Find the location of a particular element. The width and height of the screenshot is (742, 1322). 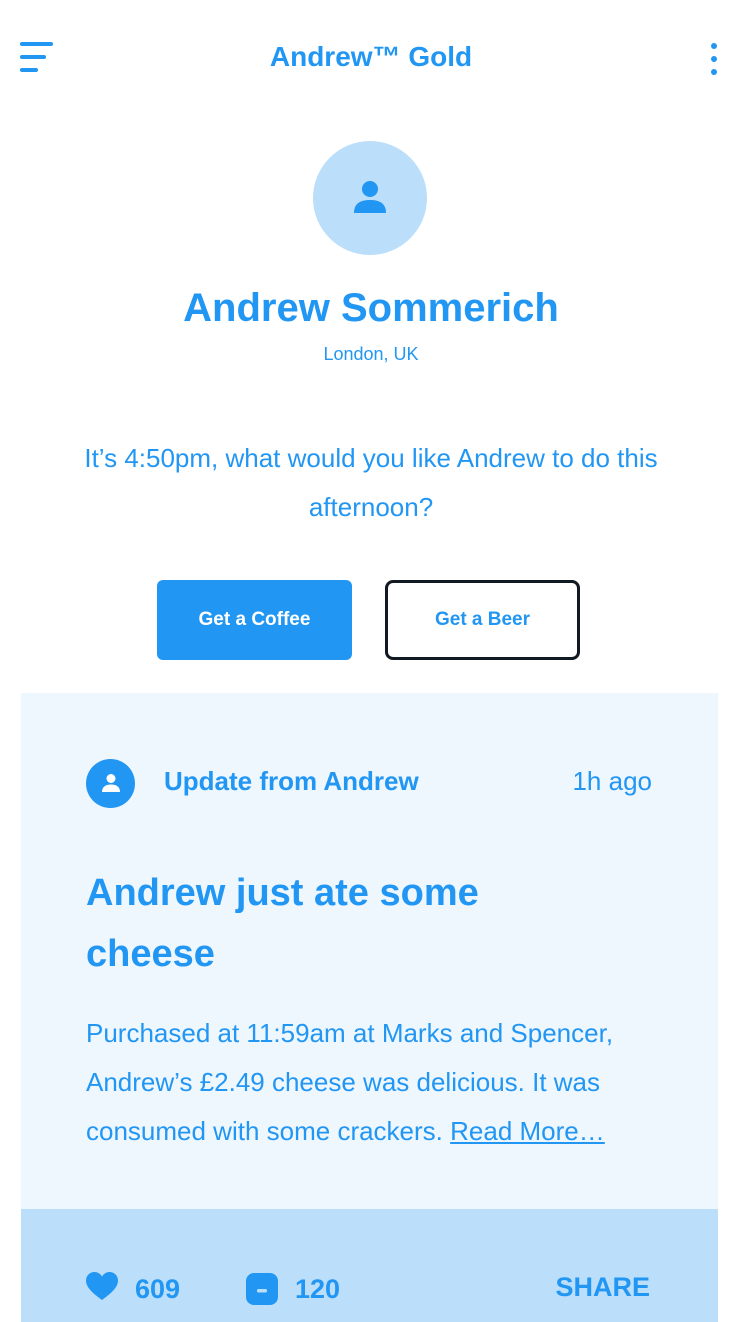

more-vertical-icon is located at coordinates (714, 60).